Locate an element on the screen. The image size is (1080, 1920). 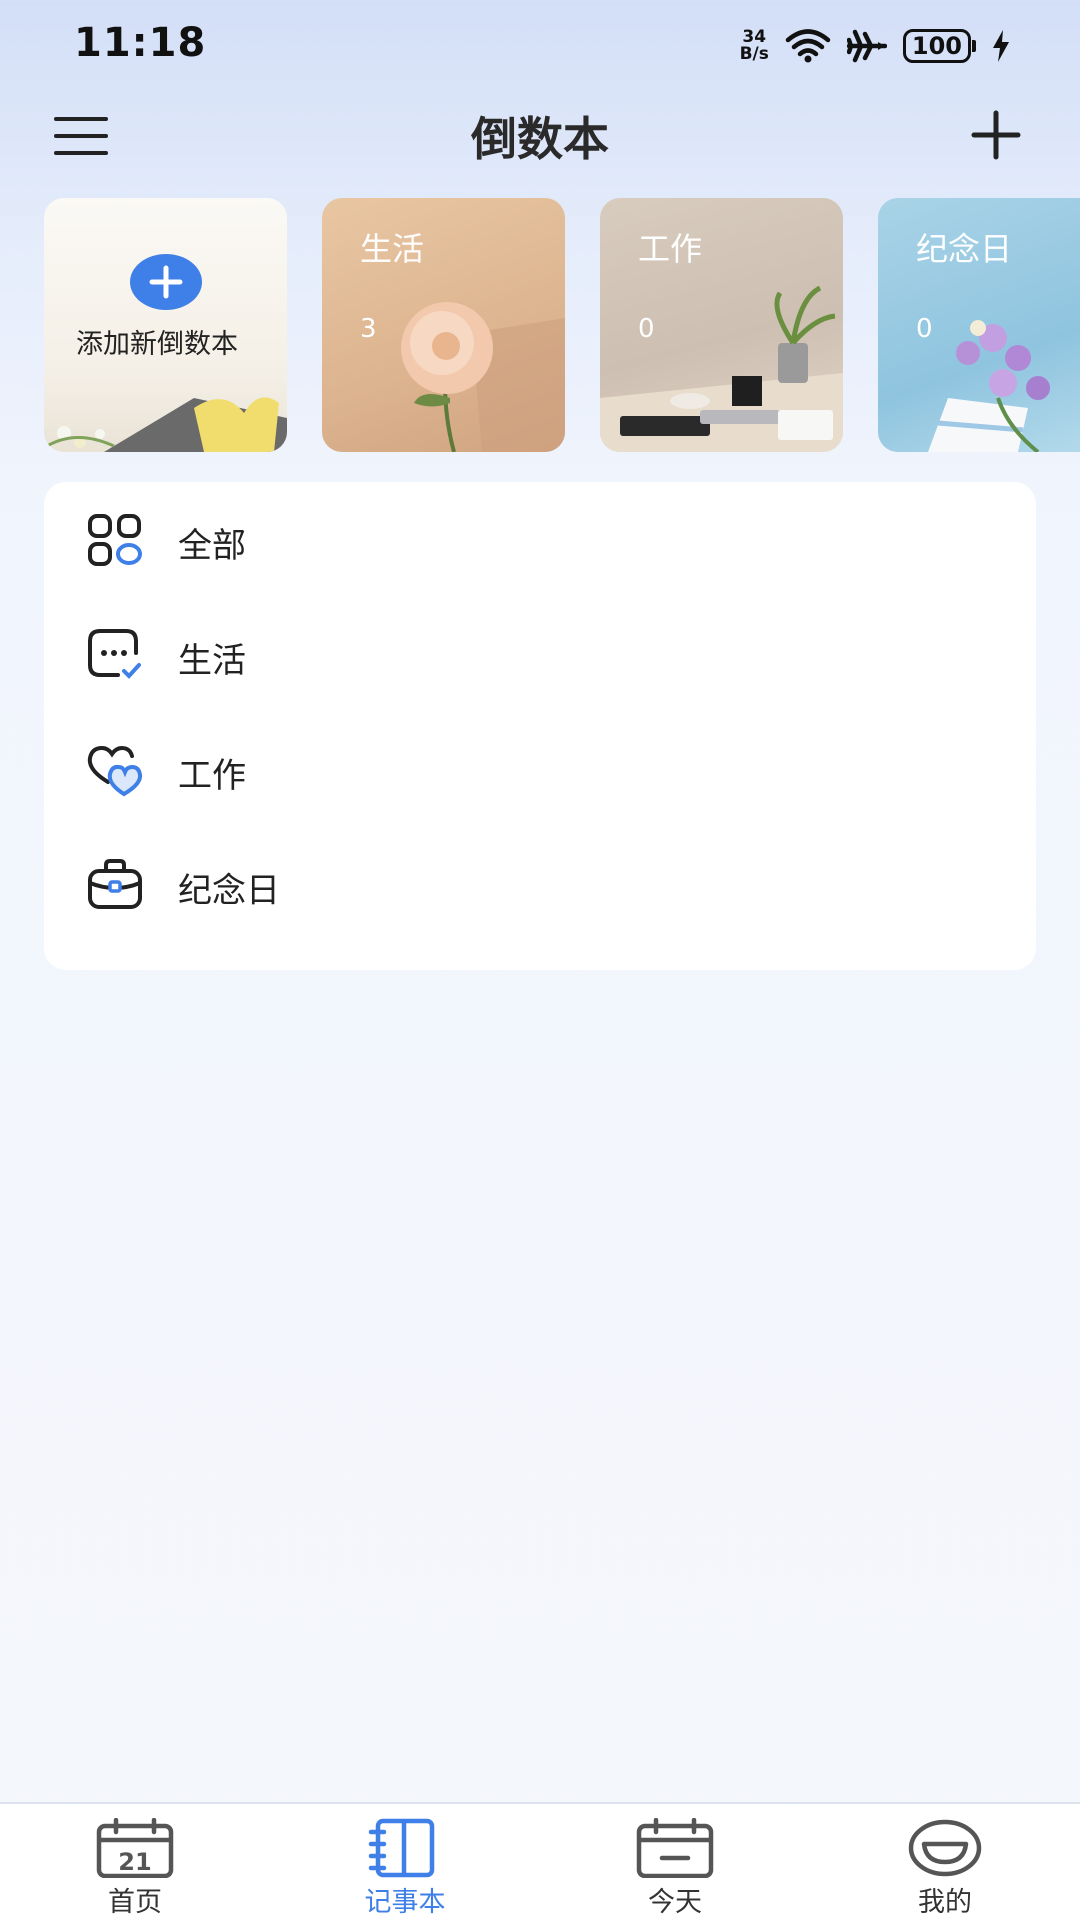
category-card-label: 纪念日 is located at coordinates (964, 249).